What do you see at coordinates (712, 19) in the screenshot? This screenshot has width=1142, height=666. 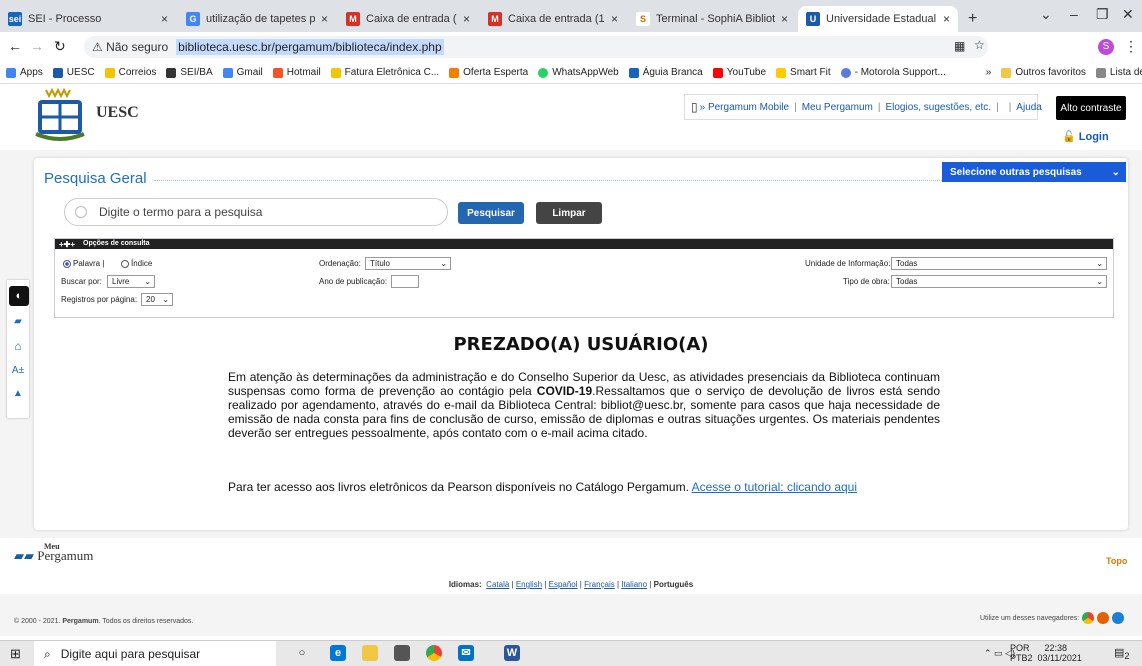 I see `tab-sophia: S Terminal - SophiA Biblioteca ×` at bounding box center [712, 19].